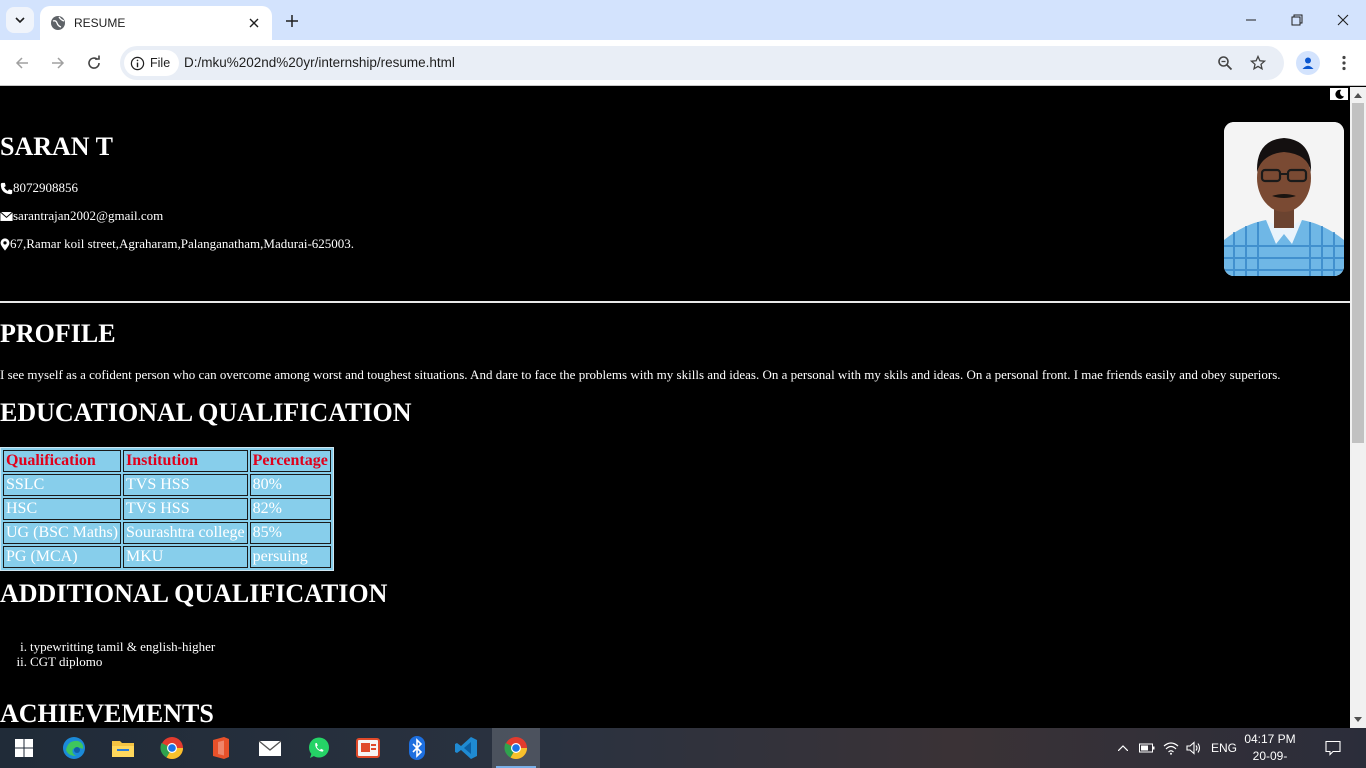  Describe the element at coordinates (1308, 63) in the screenshot. I see `profile-avatar-icon` at that location.